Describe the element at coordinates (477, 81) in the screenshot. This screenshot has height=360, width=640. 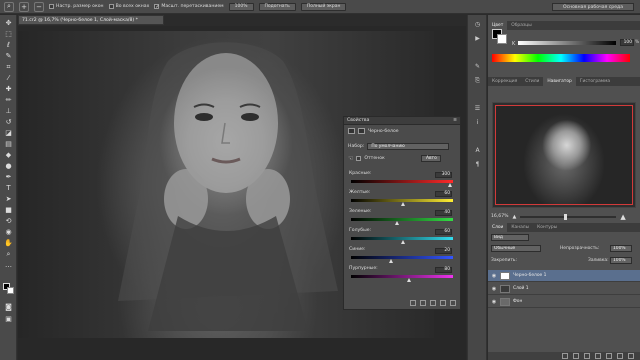
I see `clone-source-icon: ⎘` at that location.